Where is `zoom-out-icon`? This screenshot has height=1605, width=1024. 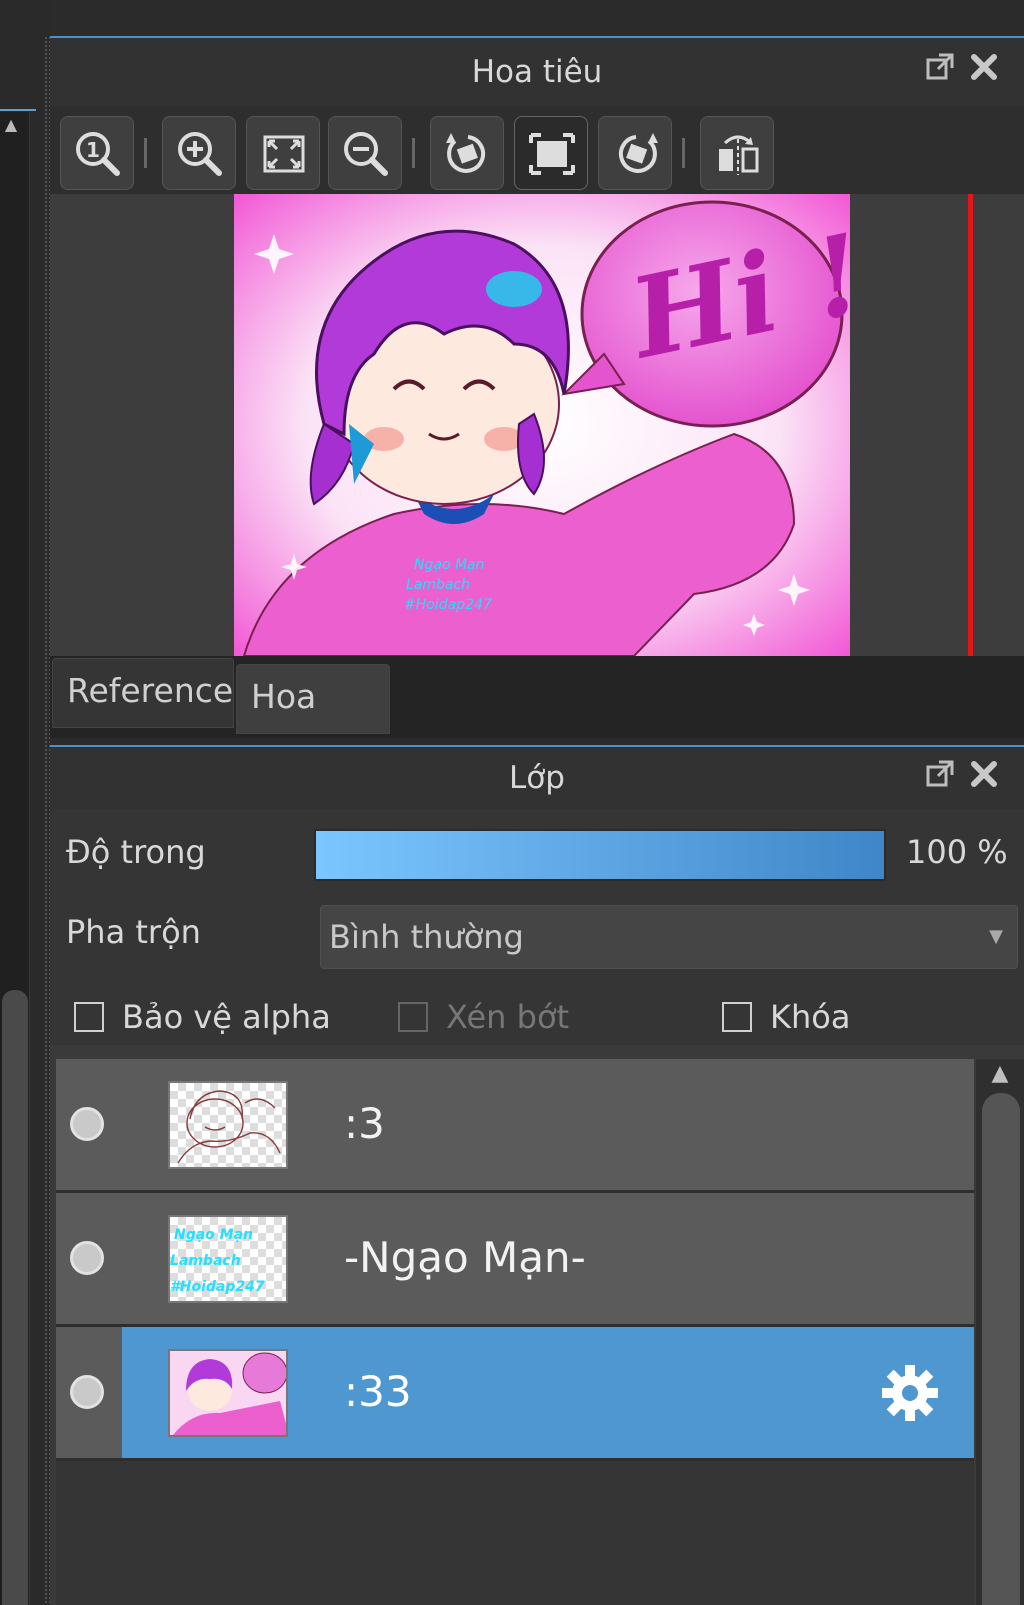
zoom-out-icon is located at coordinates (366, 154).